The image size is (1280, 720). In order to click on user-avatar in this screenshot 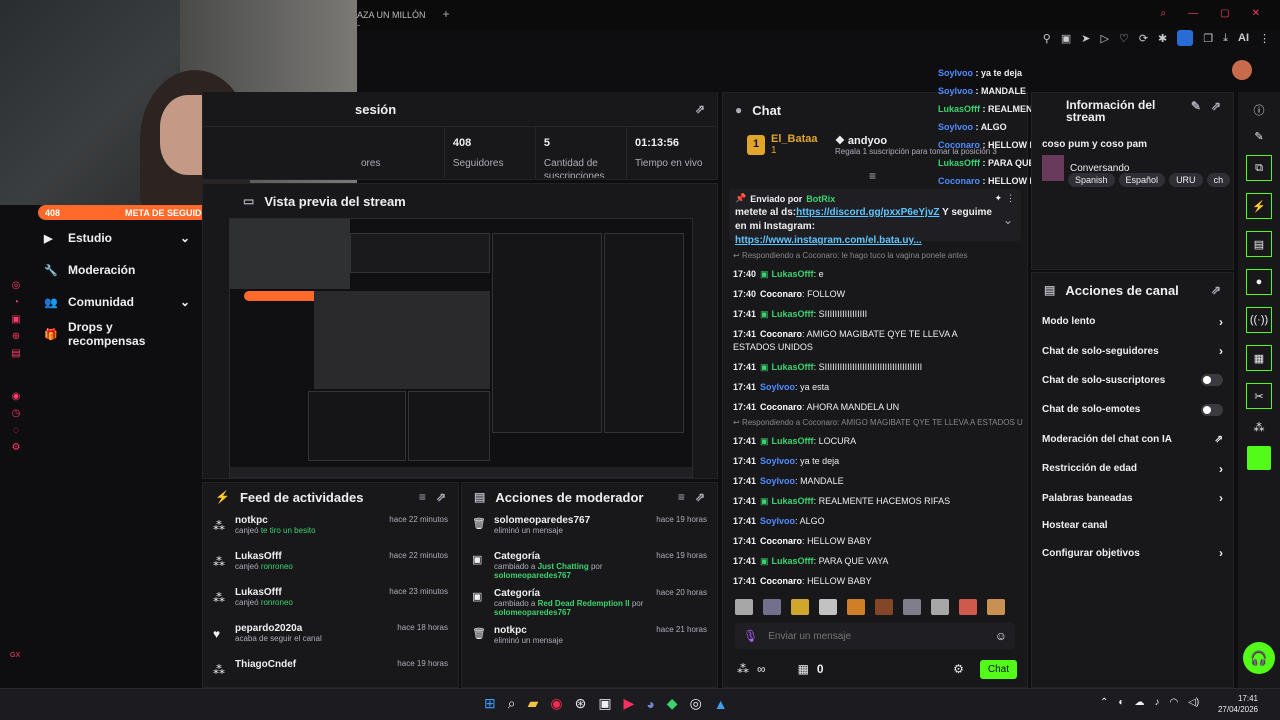, I will do `click(1242, 70)`.